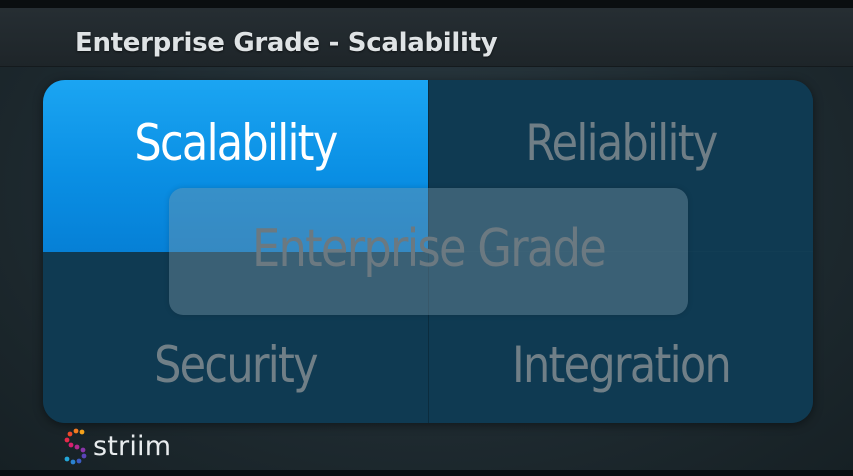 Image resolution: width=853 pixels, height=476 pixels. I want to click on title-bar: Enterprise Grade - Scalability, so click(426, 37).